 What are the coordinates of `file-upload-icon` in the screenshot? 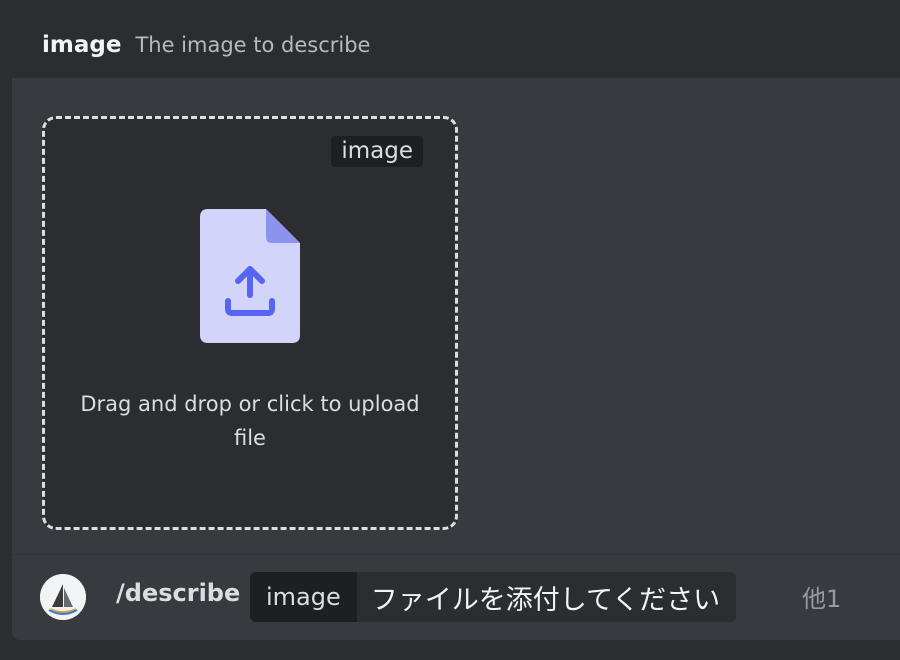 It's located at (250, 276).